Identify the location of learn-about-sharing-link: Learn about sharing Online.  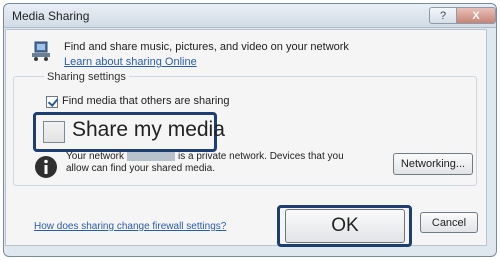
(130, 62).